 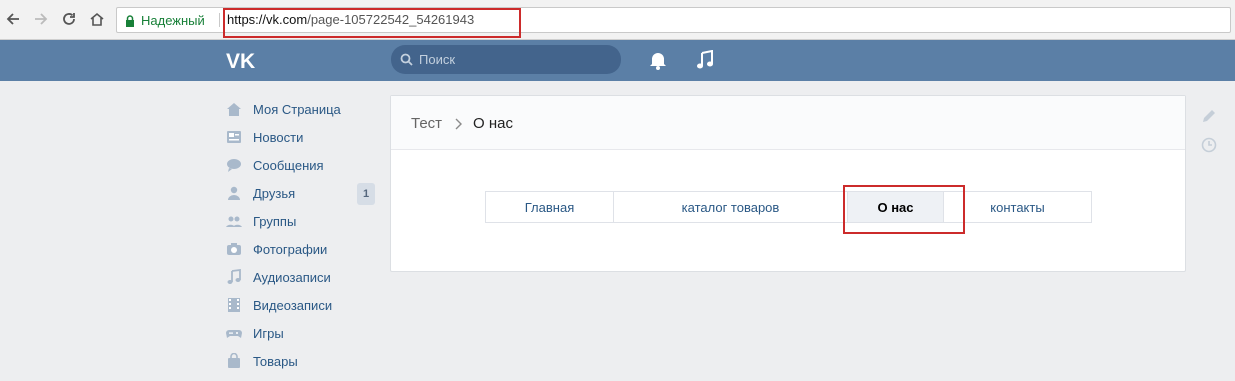 What do you see at coordinates (219, 20) in the screenshot?
I see `divider` at bounding box center [219, 20].